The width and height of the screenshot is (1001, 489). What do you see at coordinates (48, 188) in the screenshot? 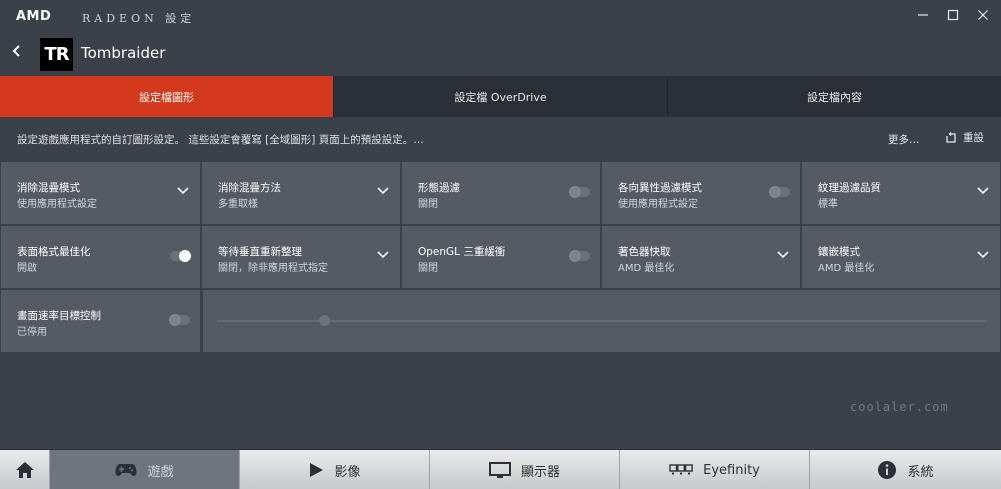
I see `setting-label: 消除混疊模式` at bounding box center [48, 188].